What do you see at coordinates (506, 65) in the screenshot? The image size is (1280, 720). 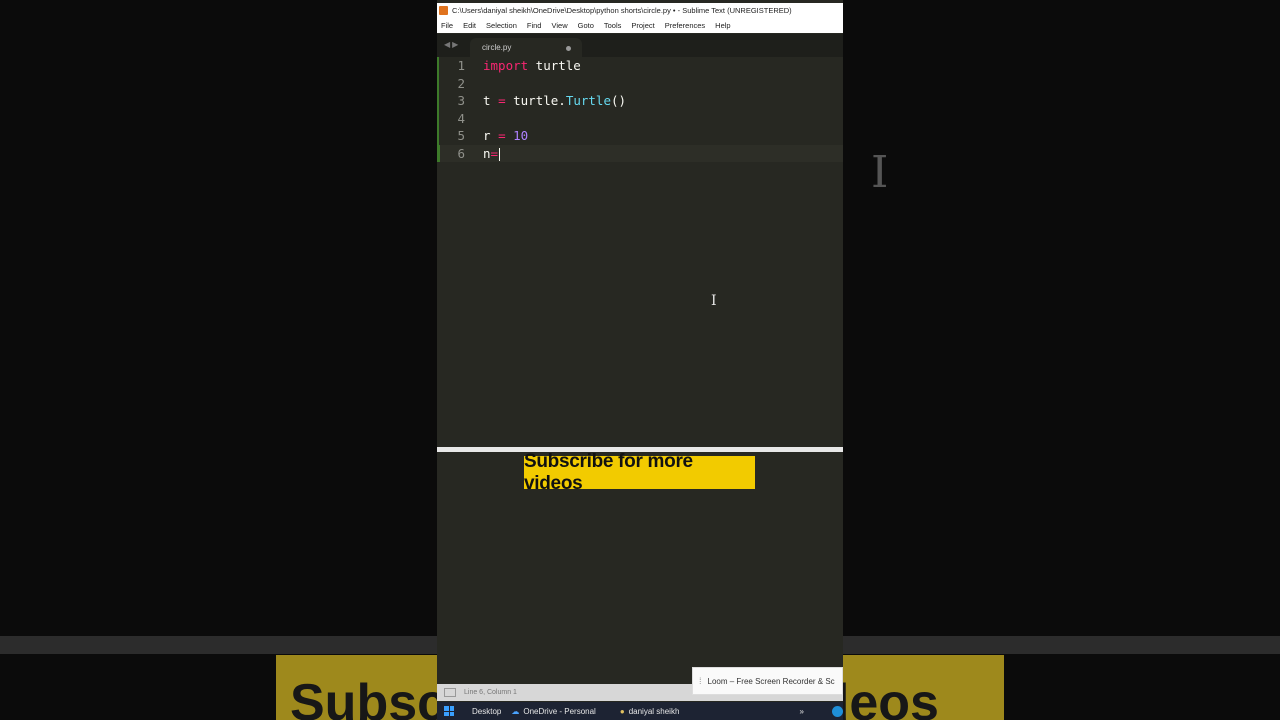 I see `code-token: import` at bounding box center [506, 65].